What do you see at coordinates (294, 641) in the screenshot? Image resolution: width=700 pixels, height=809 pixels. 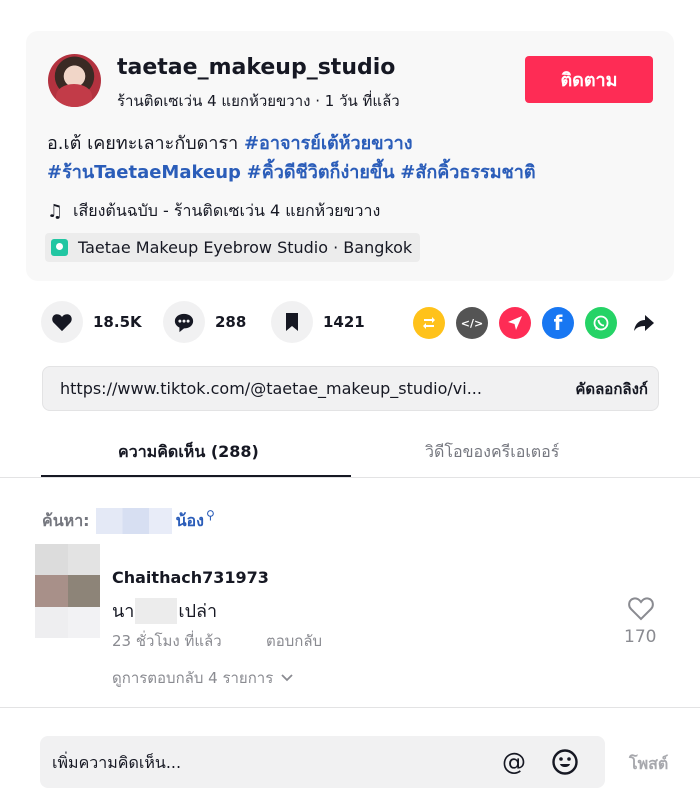 I see `reply-button: ตอบกลับ` at bounding box center [294, 641].